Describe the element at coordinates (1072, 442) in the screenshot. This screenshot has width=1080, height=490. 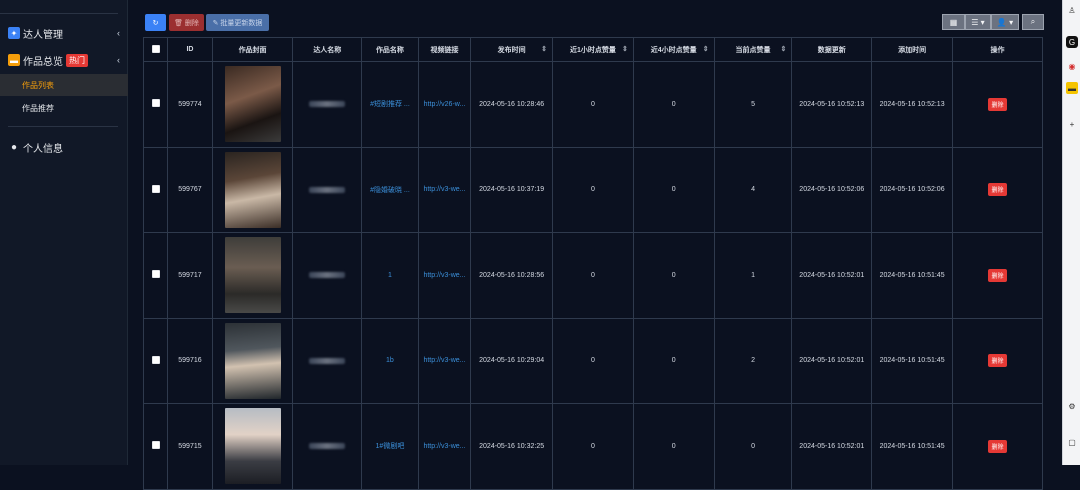
I see `panel-toggle-icon: ▢` at that location.